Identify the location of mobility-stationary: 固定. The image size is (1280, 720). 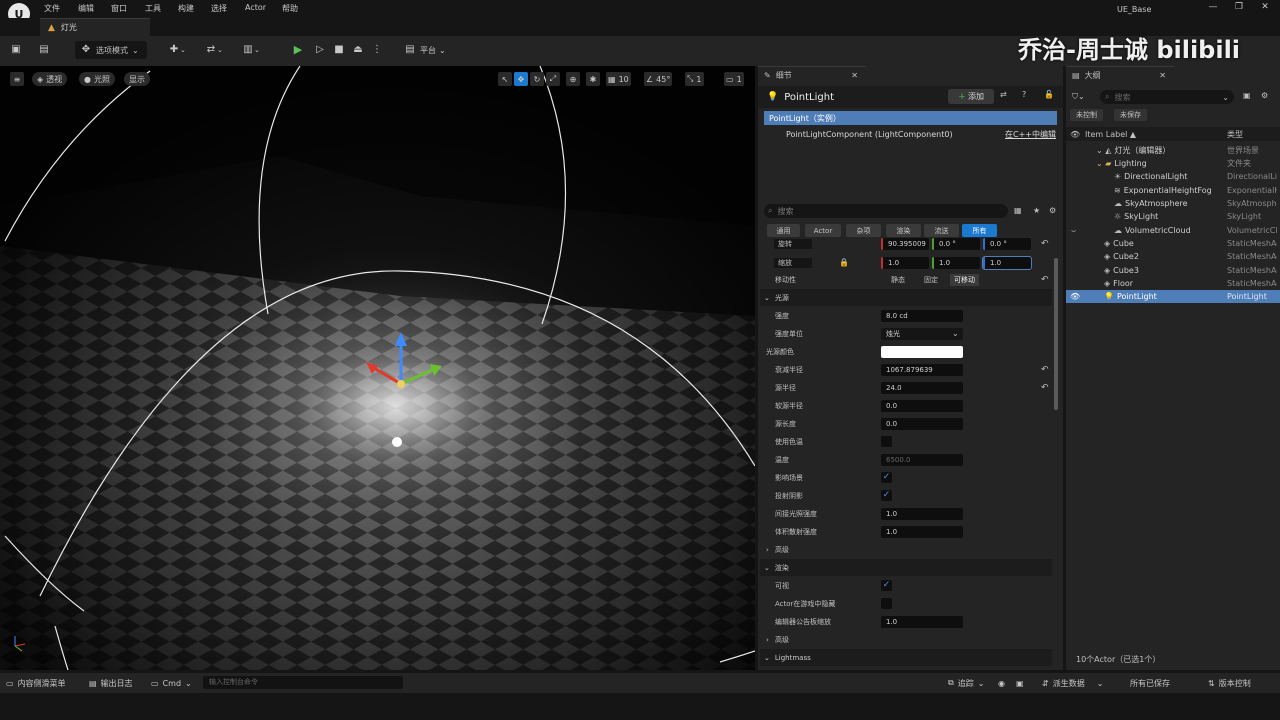
(931, 280).